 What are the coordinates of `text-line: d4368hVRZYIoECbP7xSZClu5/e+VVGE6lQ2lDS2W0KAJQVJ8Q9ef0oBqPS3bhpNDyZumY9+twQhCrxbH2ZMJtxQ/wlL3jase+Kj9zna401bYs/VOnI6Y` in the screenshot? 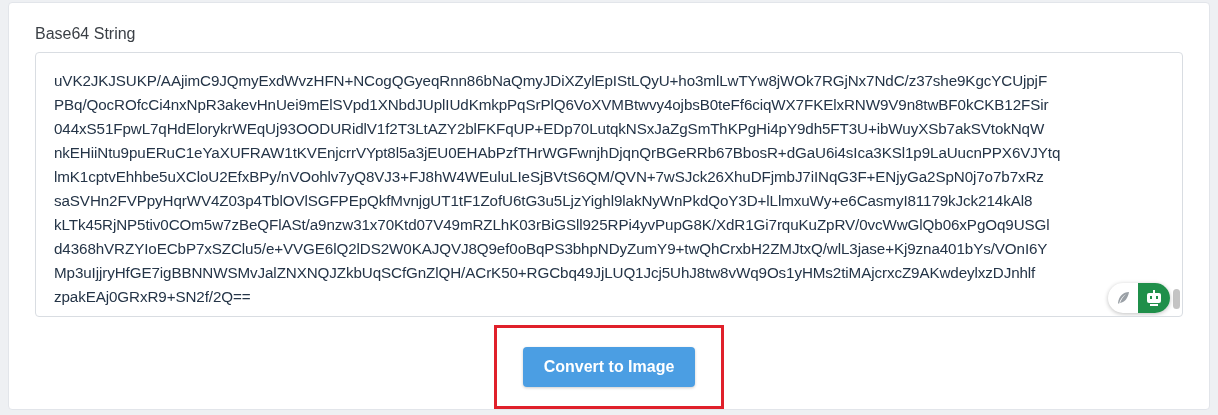 It's located at (551, 249).